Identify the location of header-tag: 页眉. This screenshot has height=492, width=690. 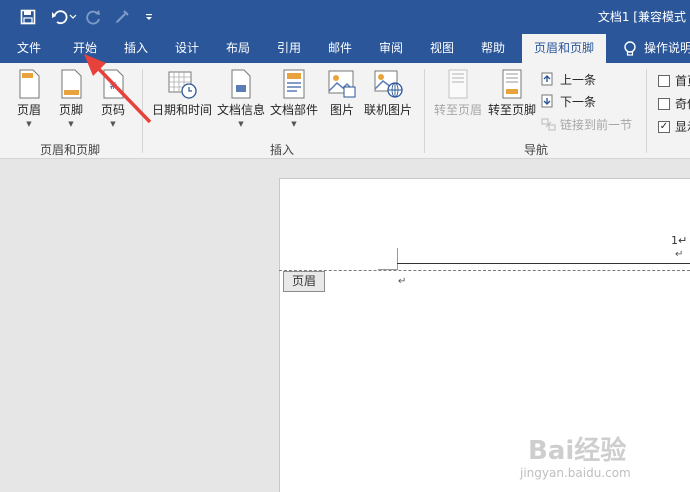
(304, 281).